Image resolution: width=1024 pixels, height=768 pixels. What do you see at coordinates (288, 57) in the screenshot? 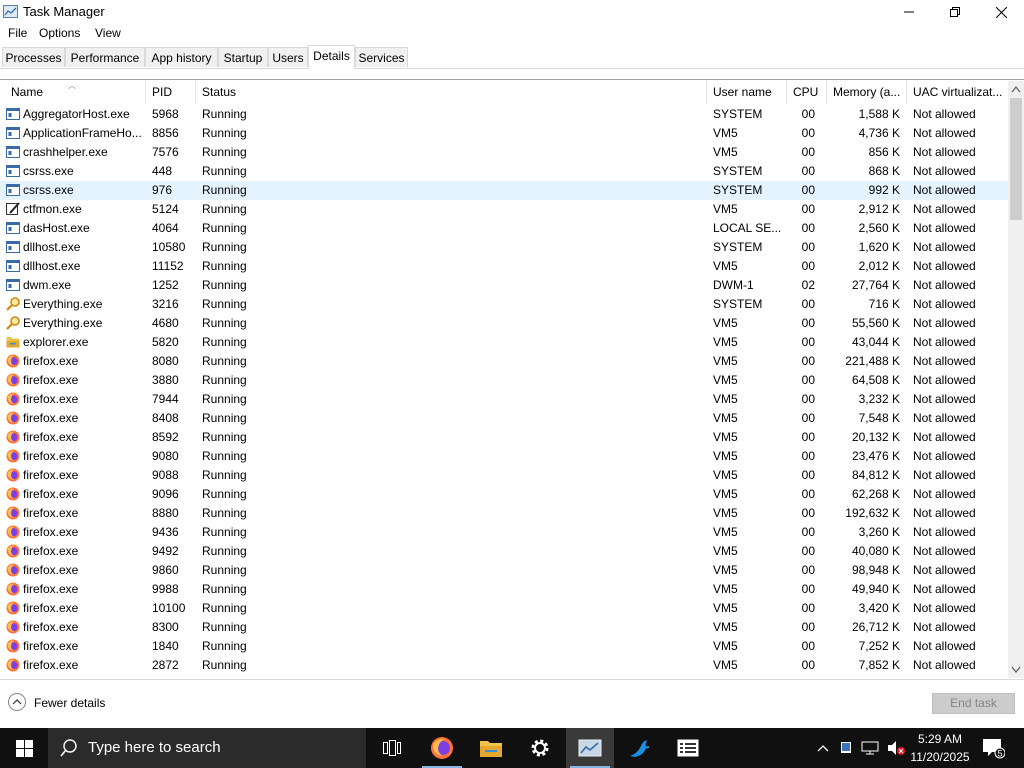
I see `tab-users: Users` at bounding box center [288, 57].